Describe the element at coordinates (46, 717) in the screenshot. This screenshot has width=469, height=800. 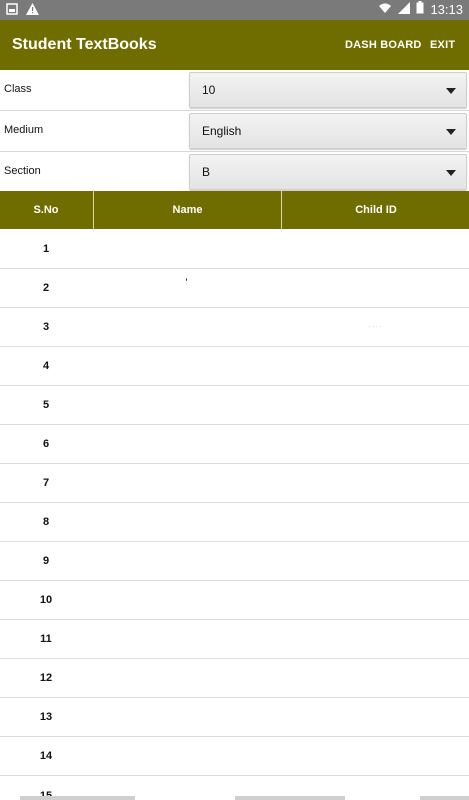
I see `cell-sno: 13` at that location.